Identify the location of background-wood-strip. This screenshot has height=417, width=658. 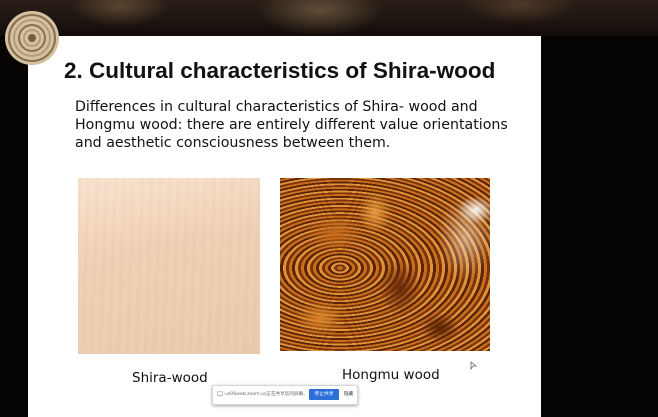
(329, 18).